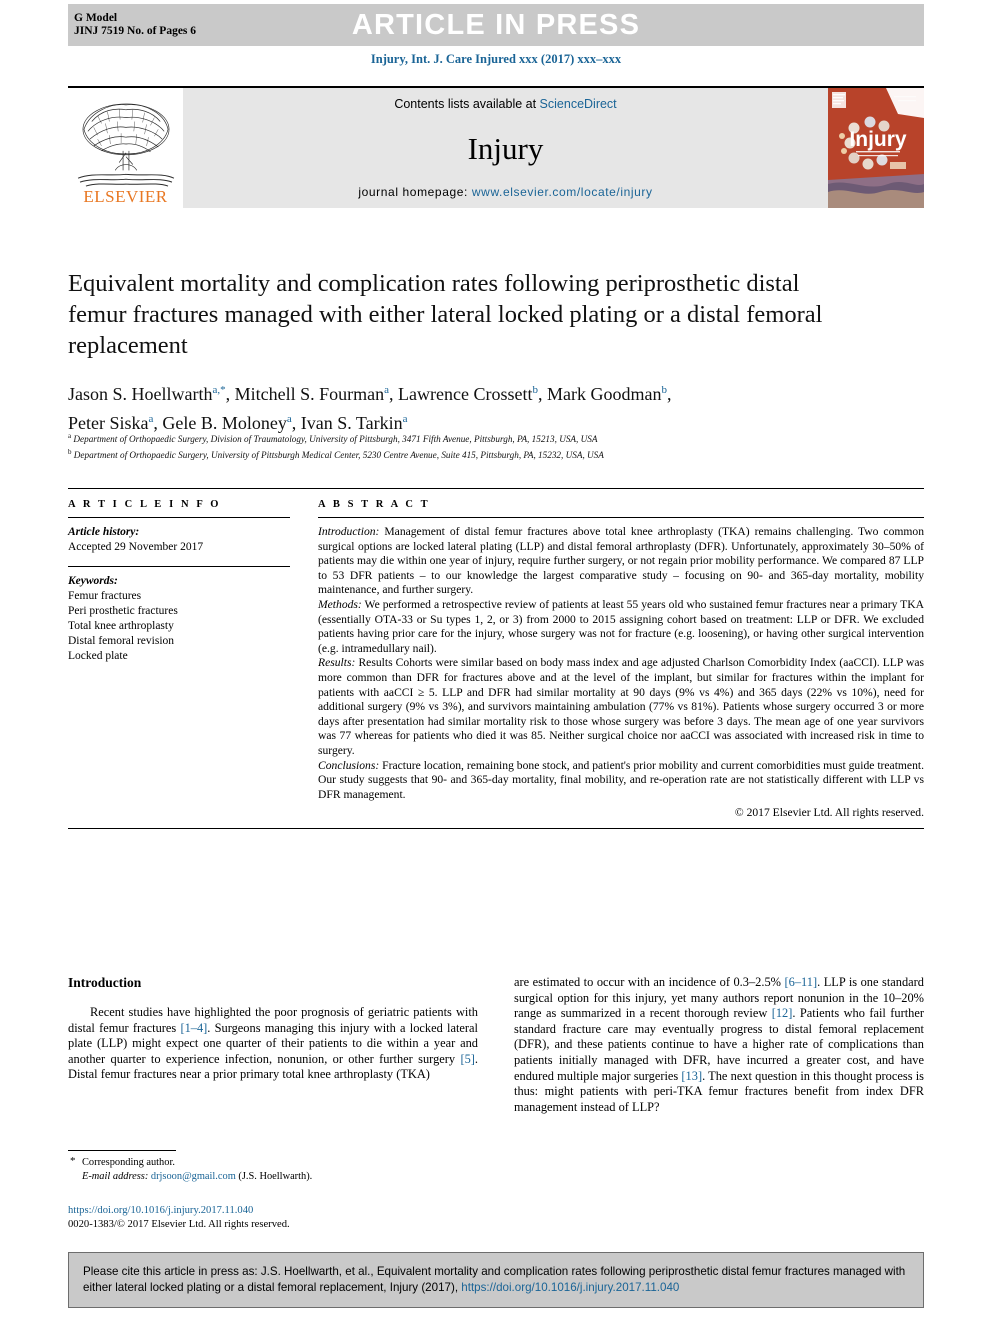 Image resolution: width=992 pixels, height=1323 pixels. What do you see at coordinates (193, 1028) in the screenshot?
I see `citation-1-4: [1–4]` at bounding box center [193, 1028].